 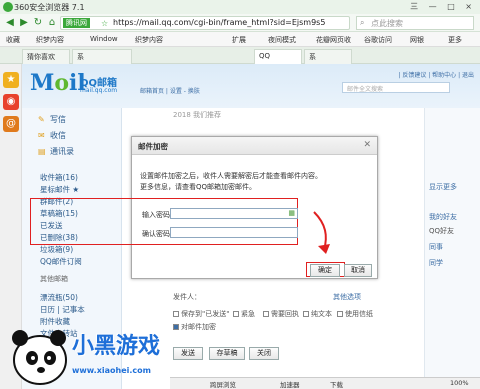 I want to click on watermark: 小黑游戏 www.xiaohei.com, so click(x=100, y=353).